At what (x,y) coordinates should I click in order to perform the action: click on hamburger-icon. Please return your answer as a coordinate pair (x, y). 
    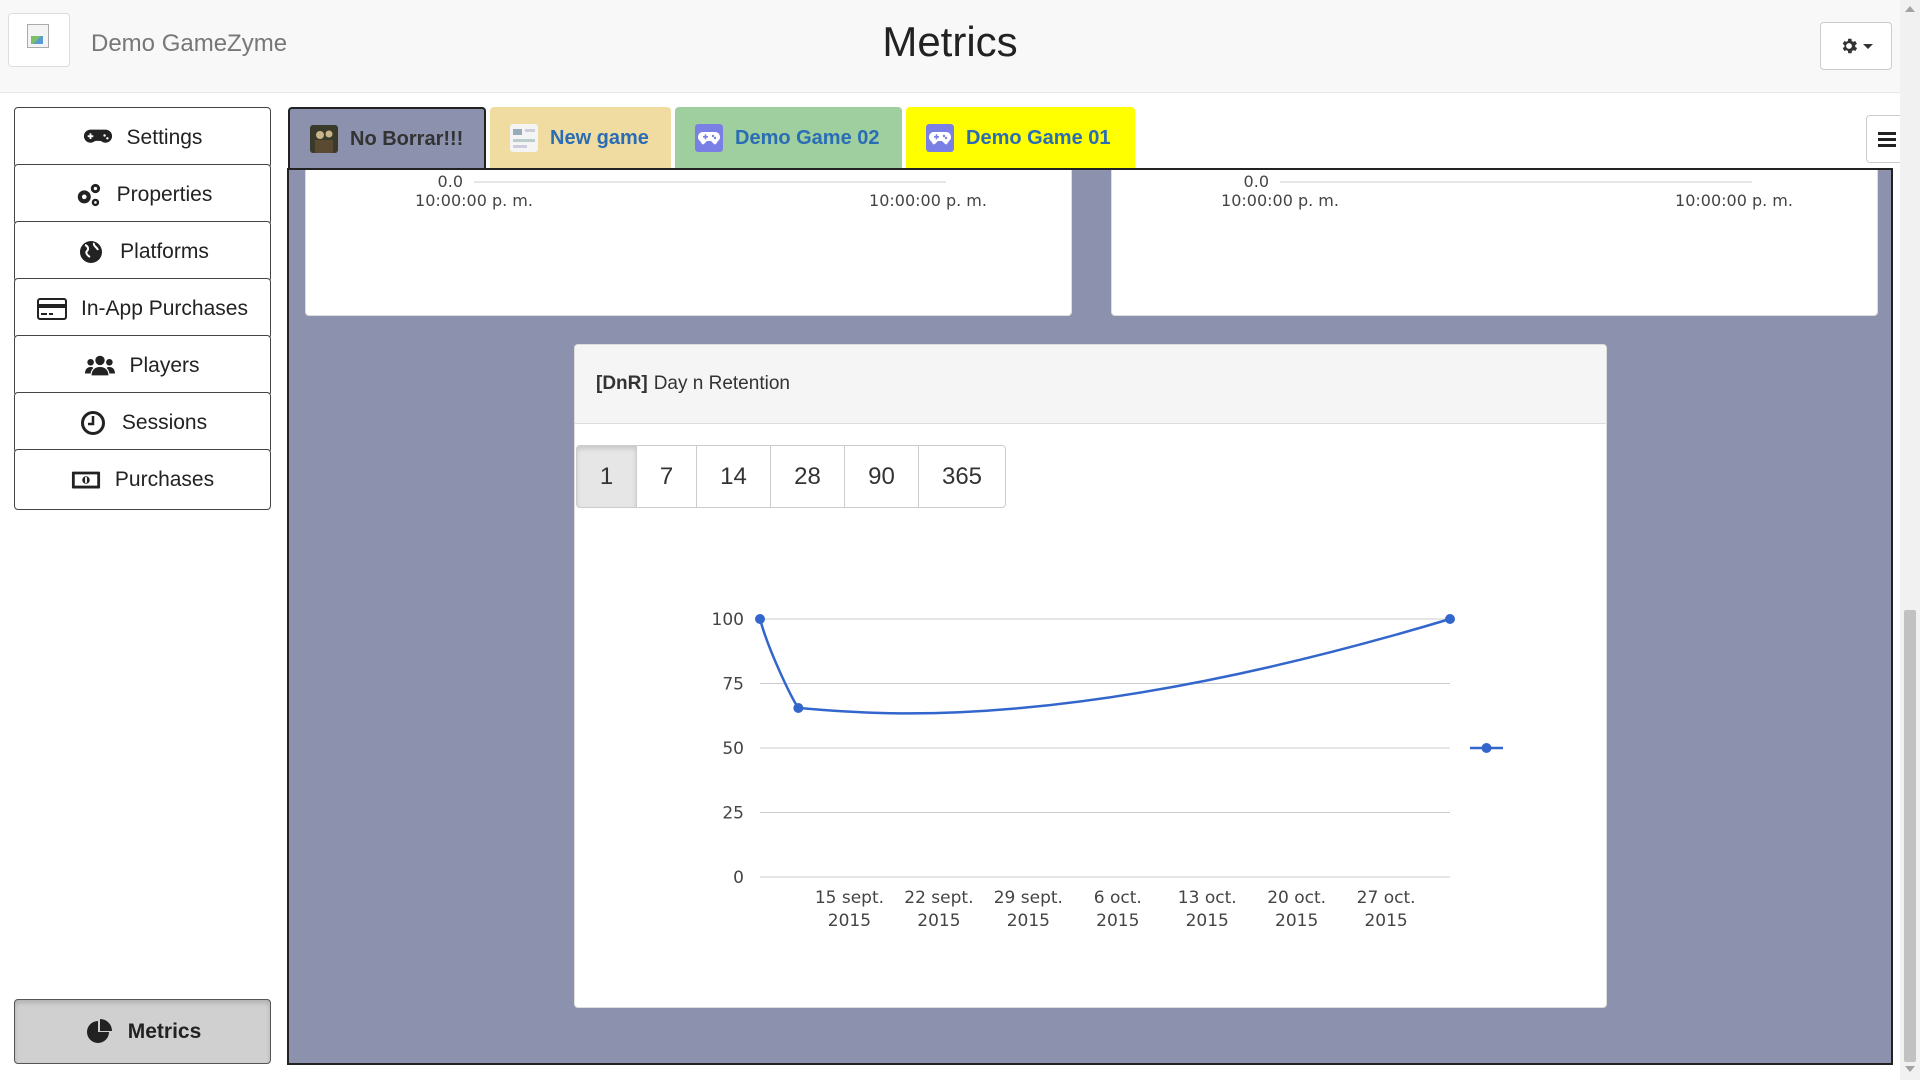
    Looking at the image, I should click on (1887, 139).